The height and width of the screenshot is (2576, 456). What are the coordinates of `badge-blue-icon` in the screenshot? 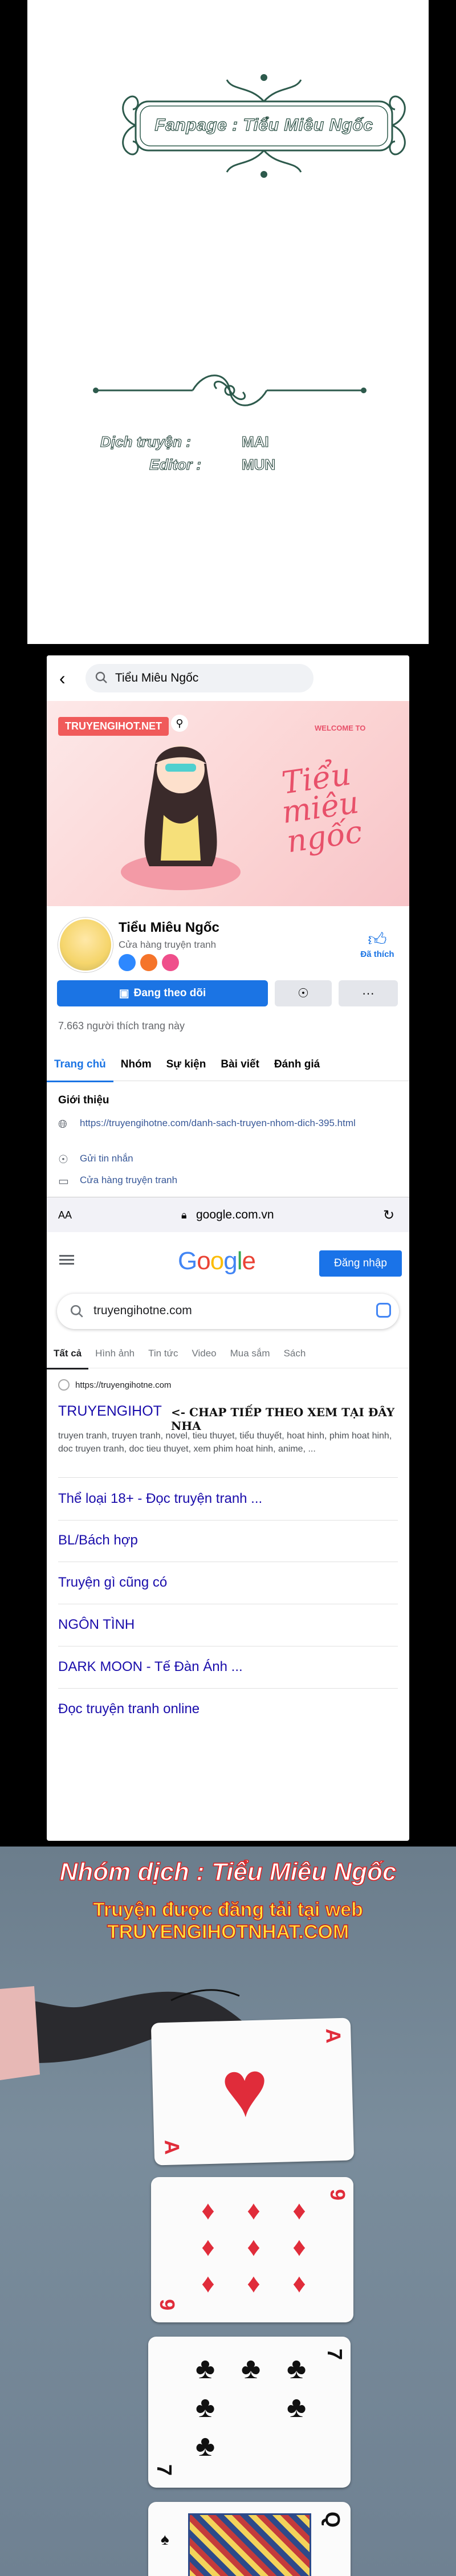 It's located at (127, 962).